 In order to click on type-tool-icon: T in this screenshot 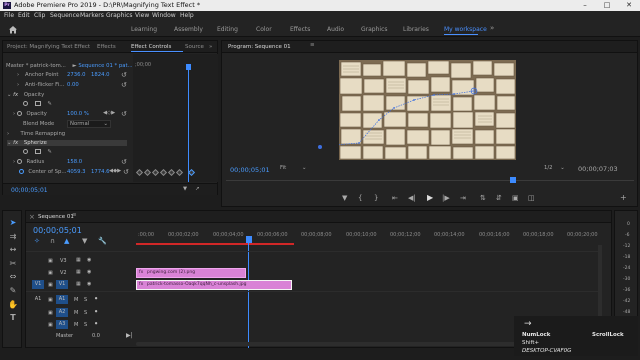, I will do `click(13, 318)`.